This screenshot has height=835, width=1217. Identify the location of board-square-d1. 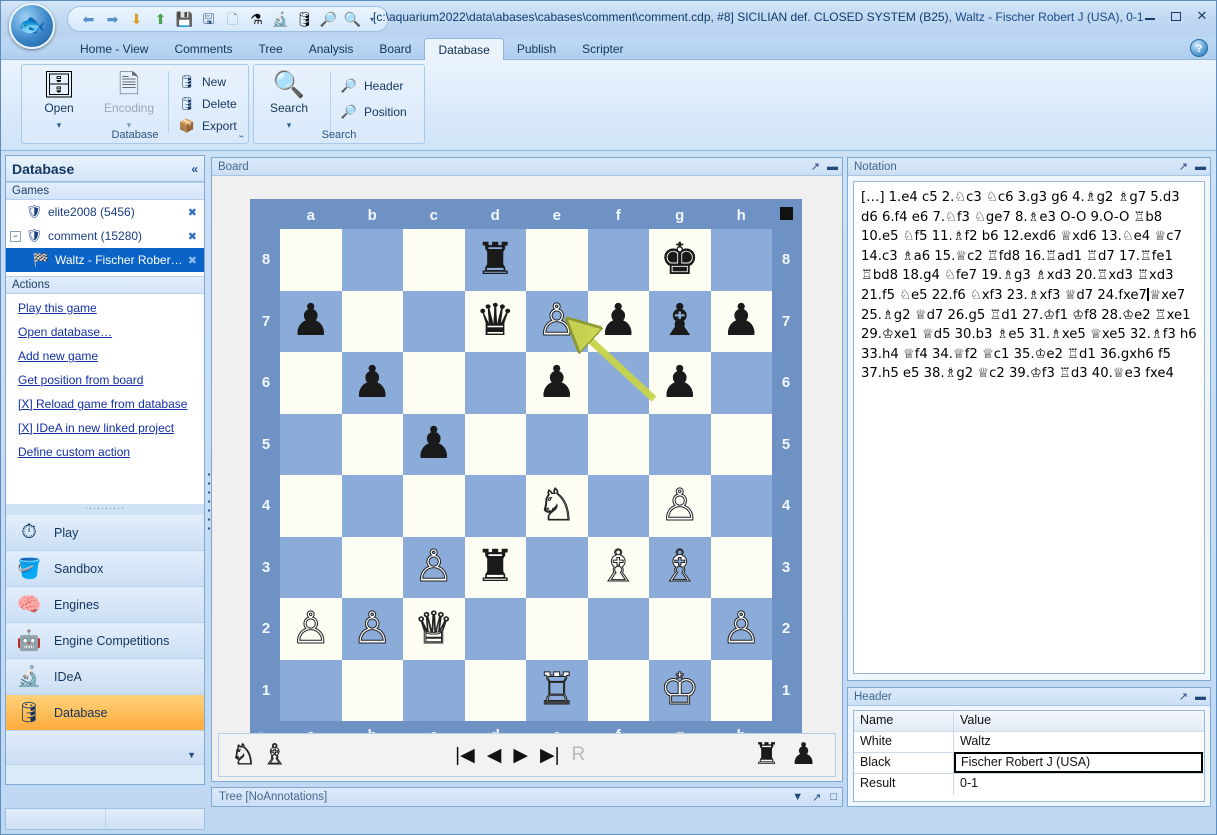
(495, 690).